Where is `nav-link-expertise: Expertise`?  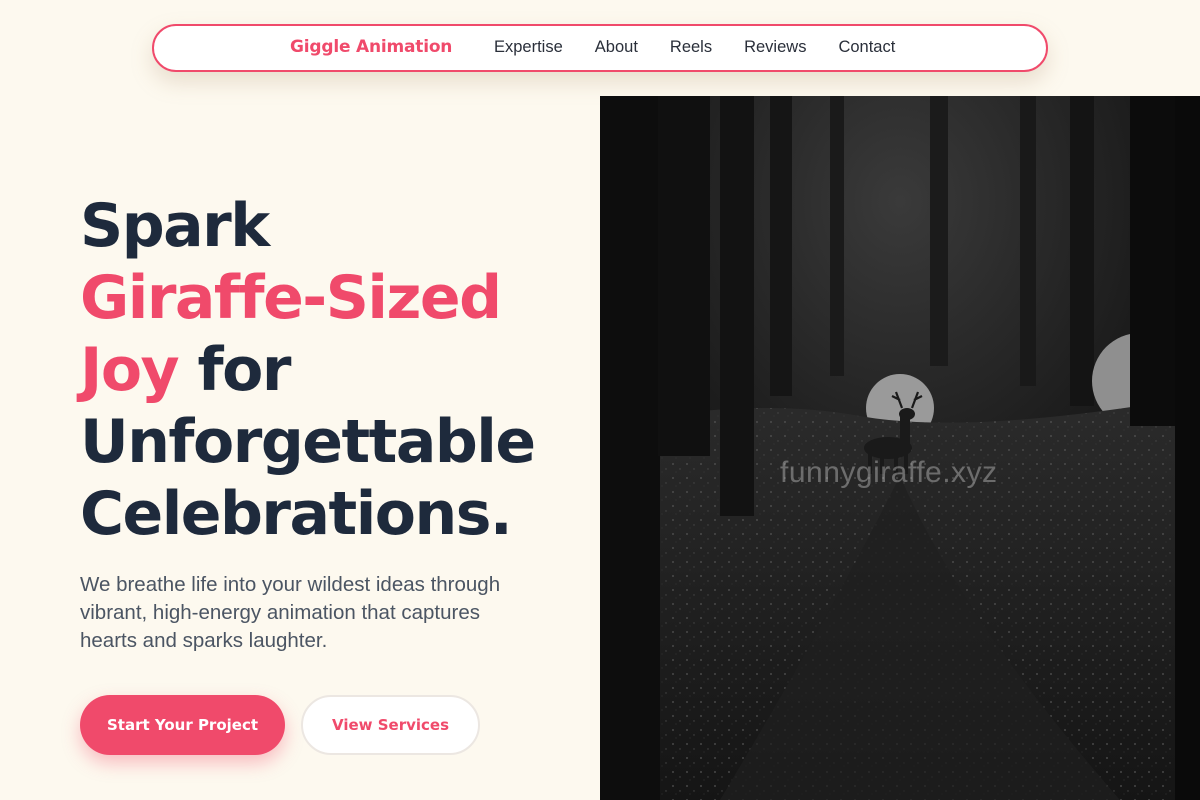 nav-link-expertise: Expertise is located at coordinates (528, 47).